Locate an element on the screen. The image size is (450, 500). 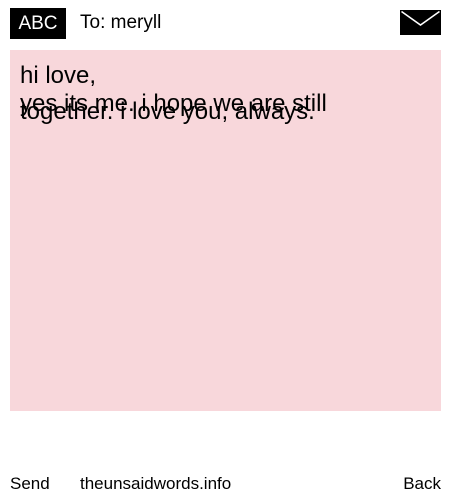
send-button: Send is located at coordinates (30, 484).